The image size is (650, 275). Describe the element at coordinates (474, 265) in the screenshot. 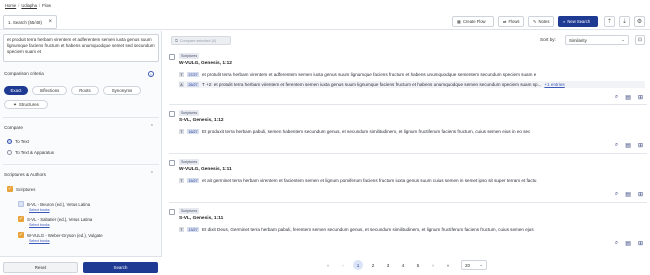

I see `per-page-select: 20 ⌄` at that location.